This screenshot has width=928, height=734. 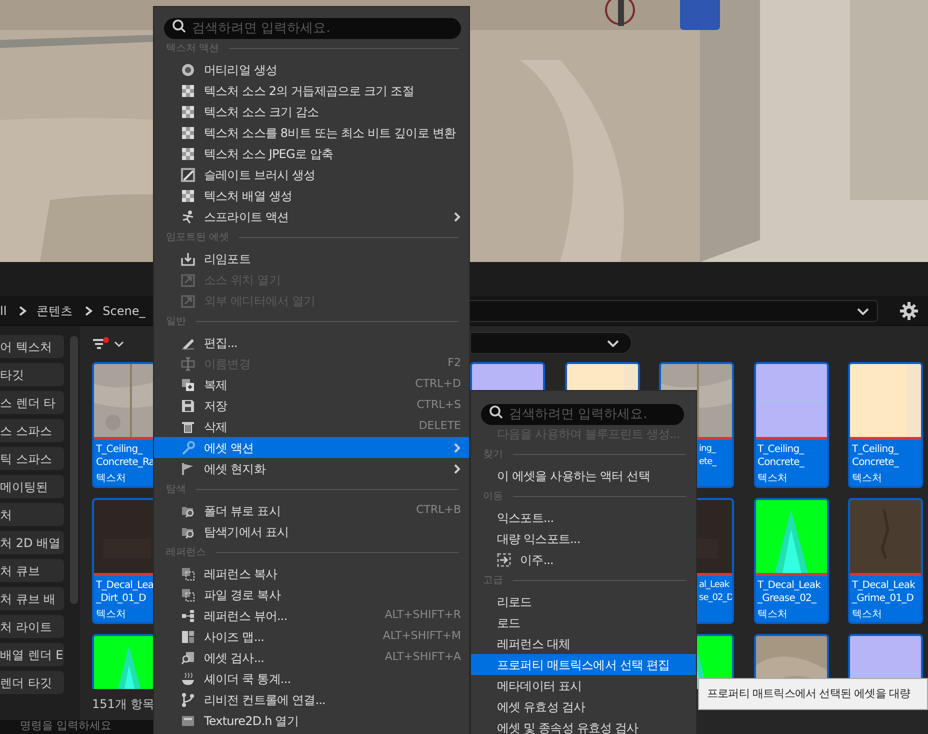 I want to click on shortcut-label: F2, so click(x=454, y=363).